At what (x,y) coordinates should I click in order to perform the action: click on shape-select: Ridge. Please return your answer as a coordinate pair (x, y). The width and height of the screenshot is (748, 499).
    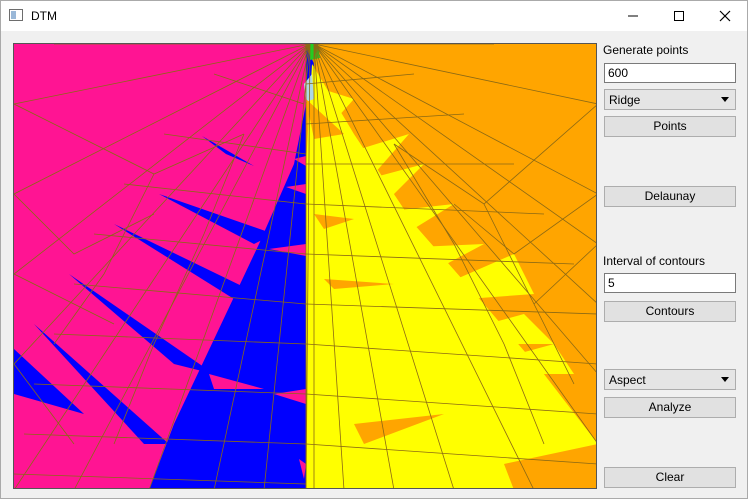
    Looking at the image, I should click on (670, 99).